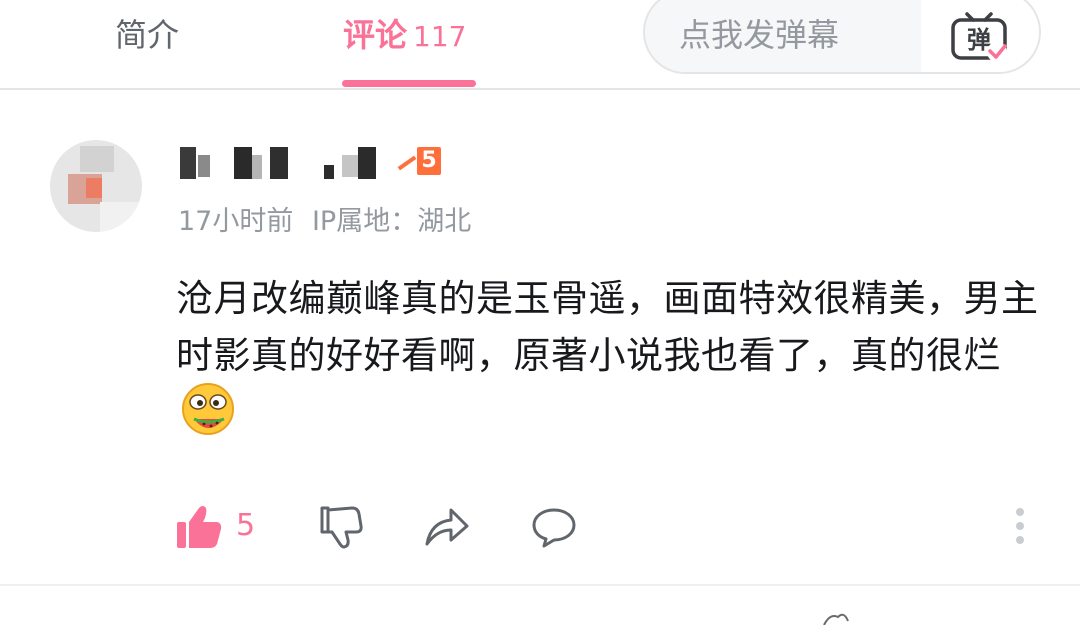 The height and width of the screenshot is (629, 1080). Describe the element at coordinates (429, 161) in the screenshot. I see `level-number: 5` at that location.